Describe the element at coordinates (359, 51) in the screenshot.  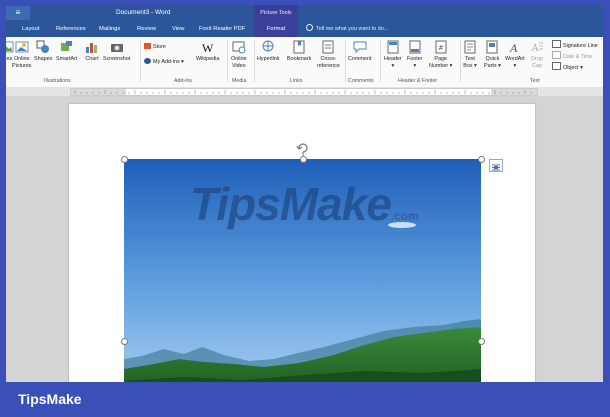
I see `comment-button: Comment` at that location.